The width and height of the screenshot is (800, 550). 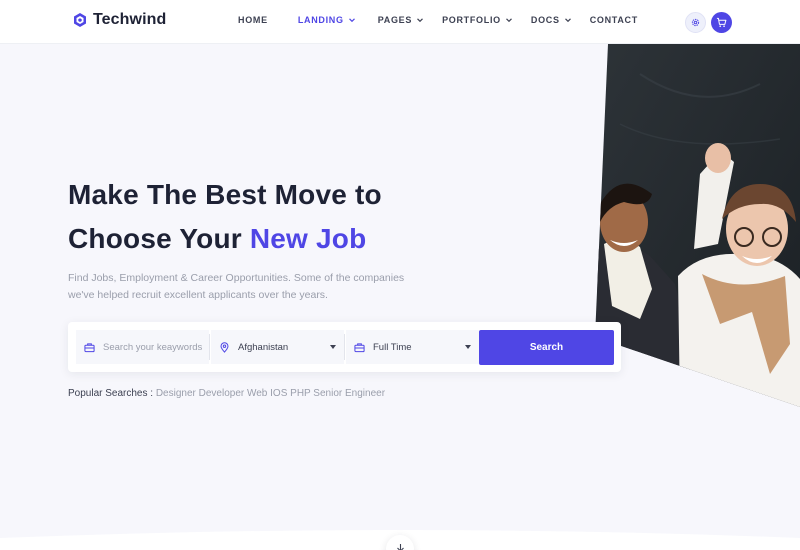 I want to click on nav-item-docs: DOCS, so click(x=551, y=20).